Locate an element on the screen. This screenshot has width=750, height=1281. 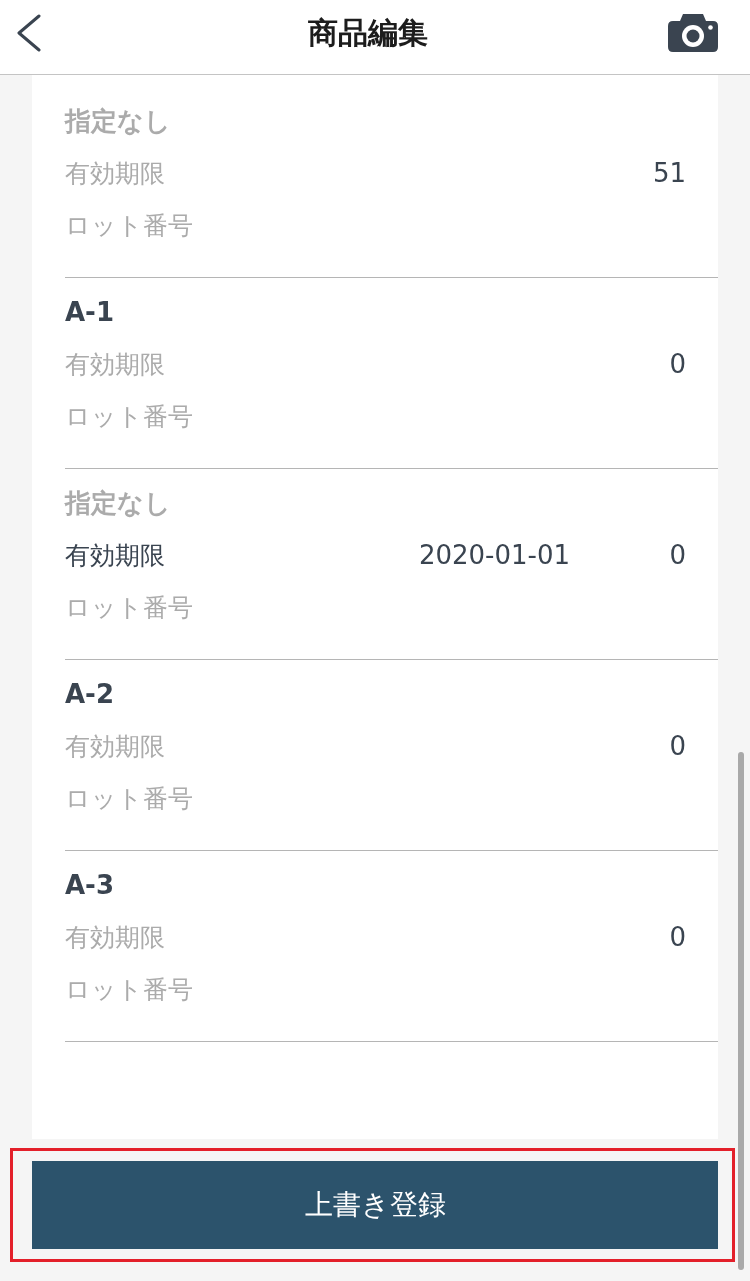
quantity-value: 51 is located at coordinates (669, 173).